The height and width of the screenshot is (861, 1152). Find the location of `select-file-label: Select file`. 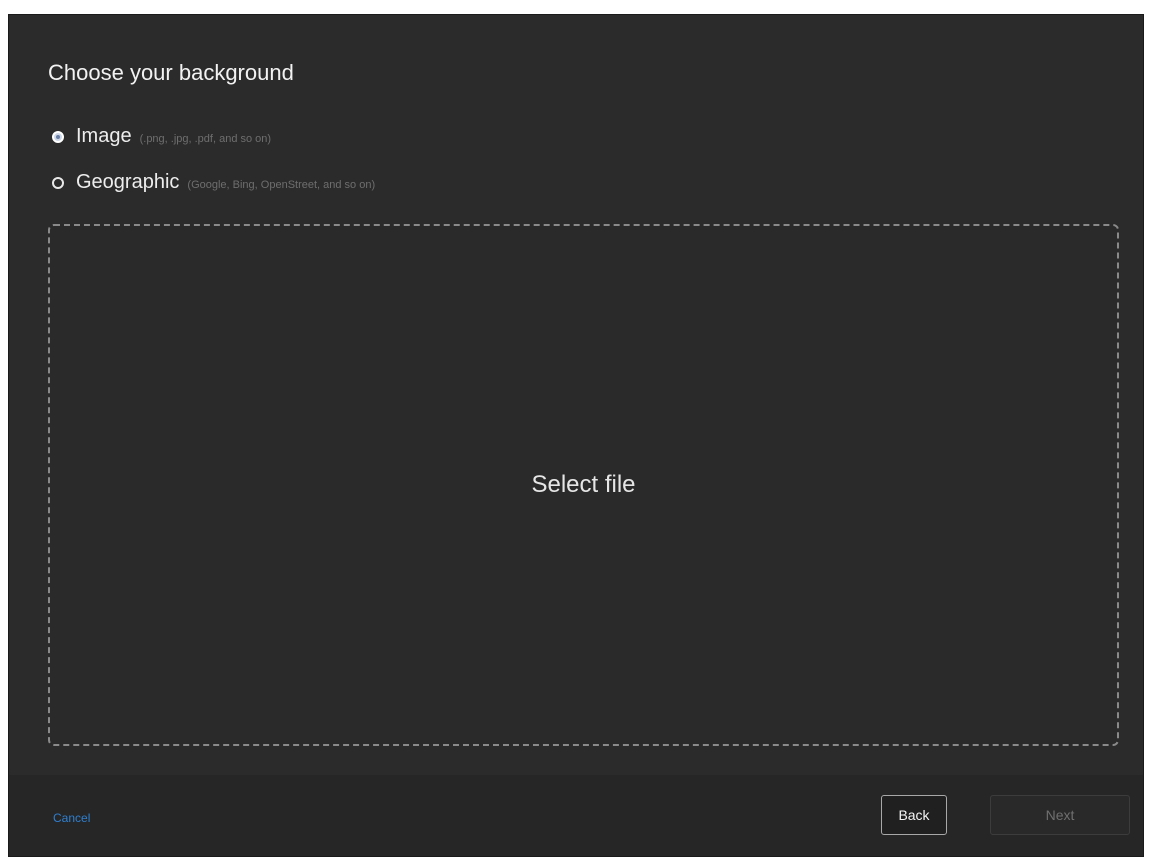

select-file-label: Select file is located at coordinates (583, 484).